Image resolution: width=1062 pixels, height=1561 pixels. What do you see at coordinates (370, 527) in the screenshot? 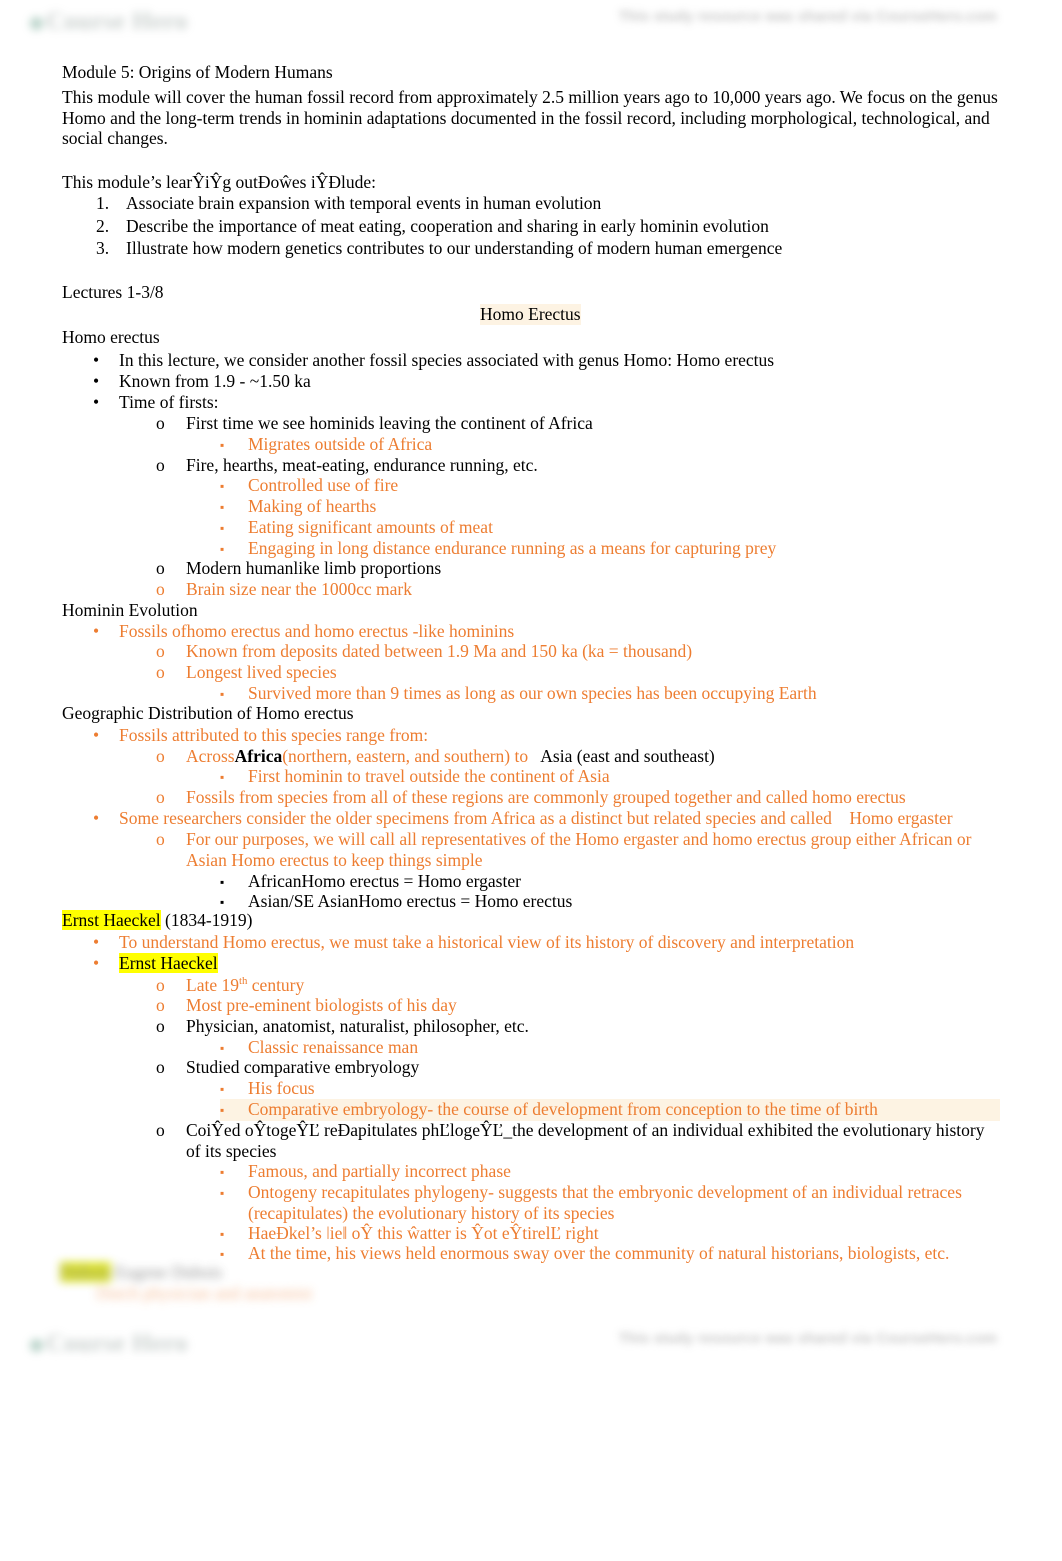
I see `bullet-text: Eating significant amounts of meat` at bounding box center [370, 527].